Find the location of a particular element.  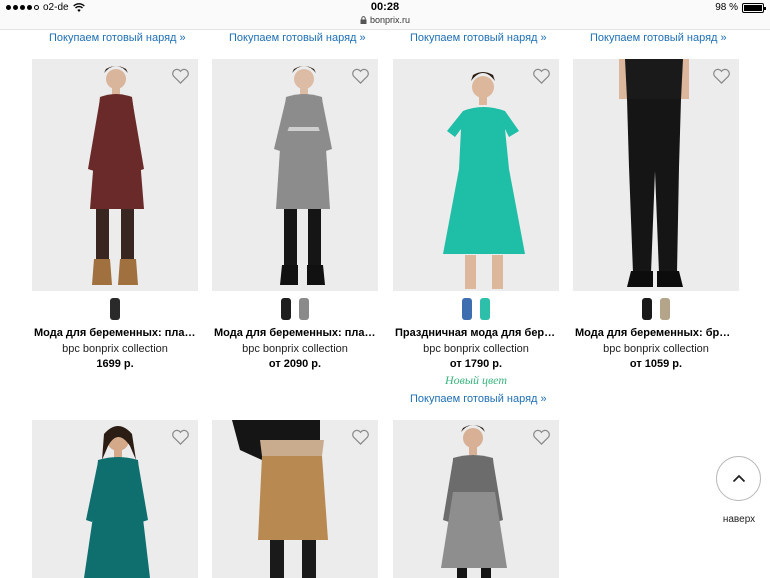

address-bar: bonprix.ru is located at coordinates (385, 20).